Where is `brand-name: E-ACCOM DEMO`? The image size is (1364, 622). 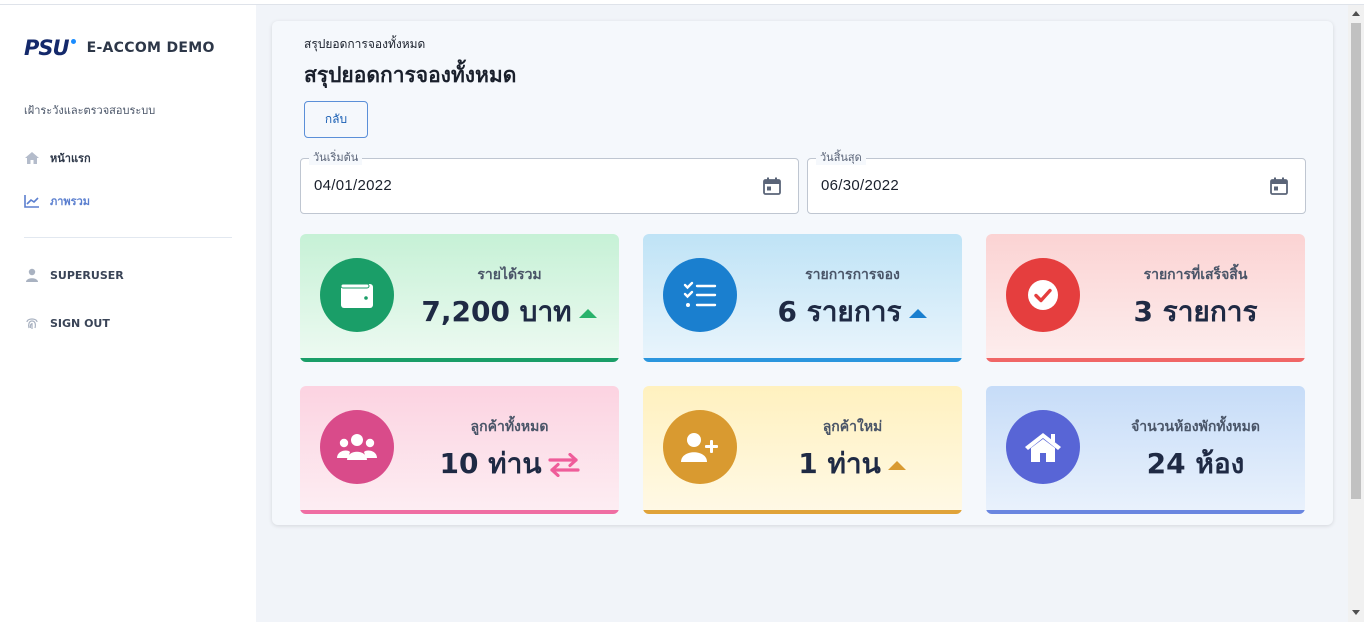
brand-name: E-ACCOM DEMO is located at coordinates (150, 48).